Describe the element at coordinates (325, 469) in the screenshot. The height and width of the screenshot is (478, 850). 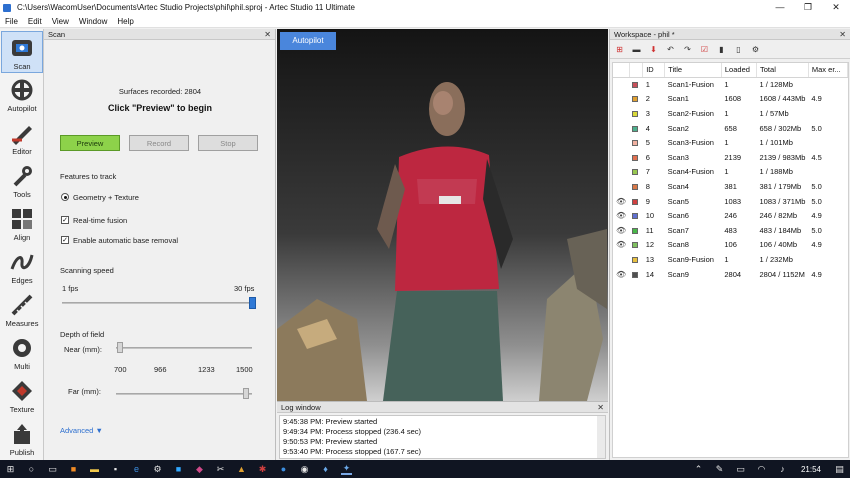
I see `app-icon: ♦` at that location.